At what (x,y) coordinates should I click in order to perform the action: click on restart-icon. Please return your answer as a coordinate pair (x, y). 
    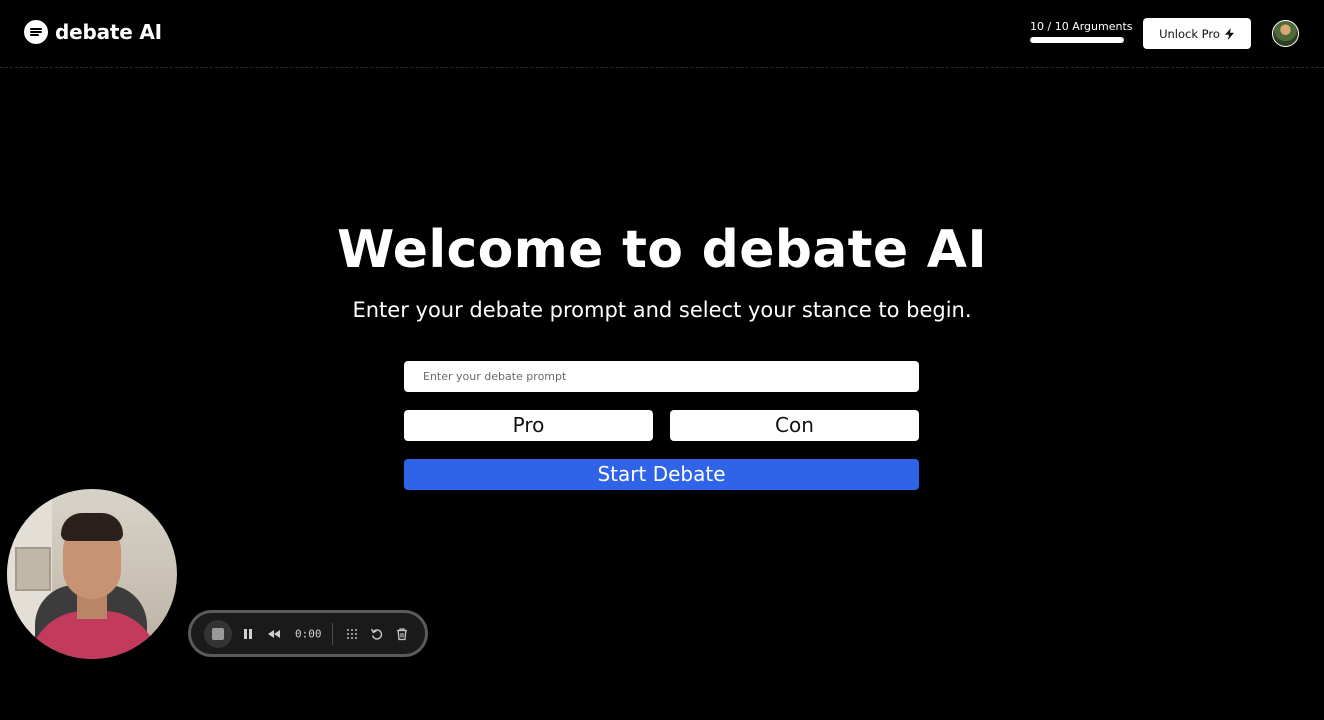
    Looking at the image, I should click on (376, 634).